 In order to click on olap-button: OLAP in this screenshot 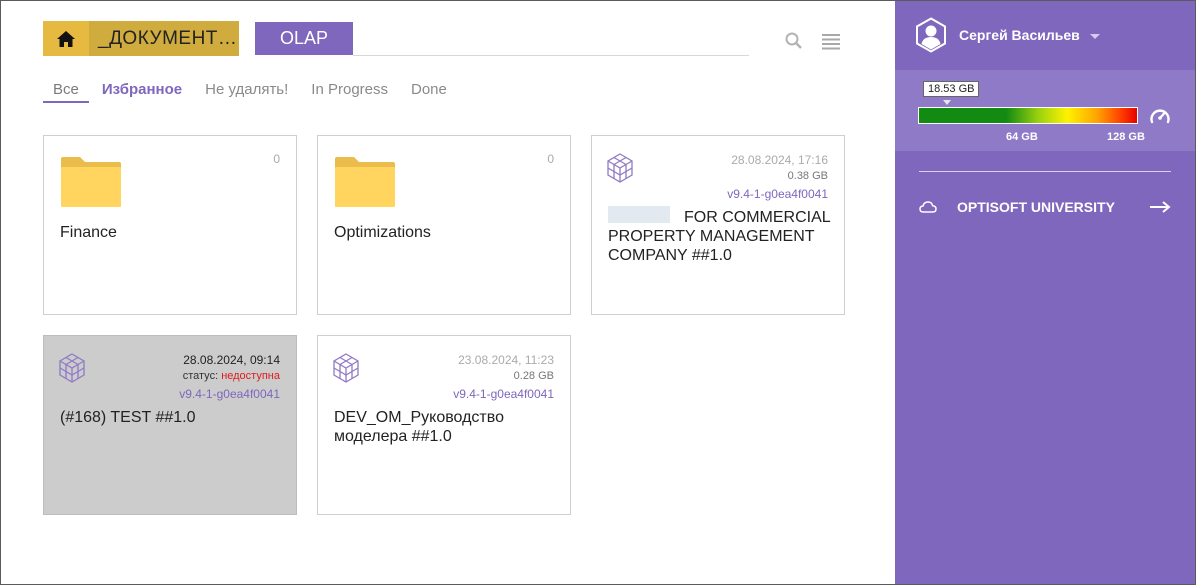, I will do `click(304, 38)`.